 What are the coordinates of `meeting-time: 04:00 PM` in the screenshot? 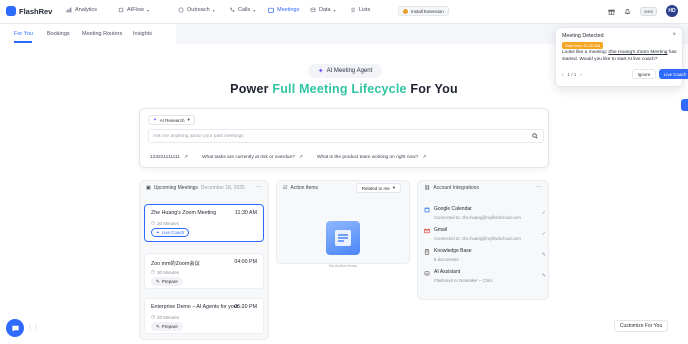 It's located at (245, 262).